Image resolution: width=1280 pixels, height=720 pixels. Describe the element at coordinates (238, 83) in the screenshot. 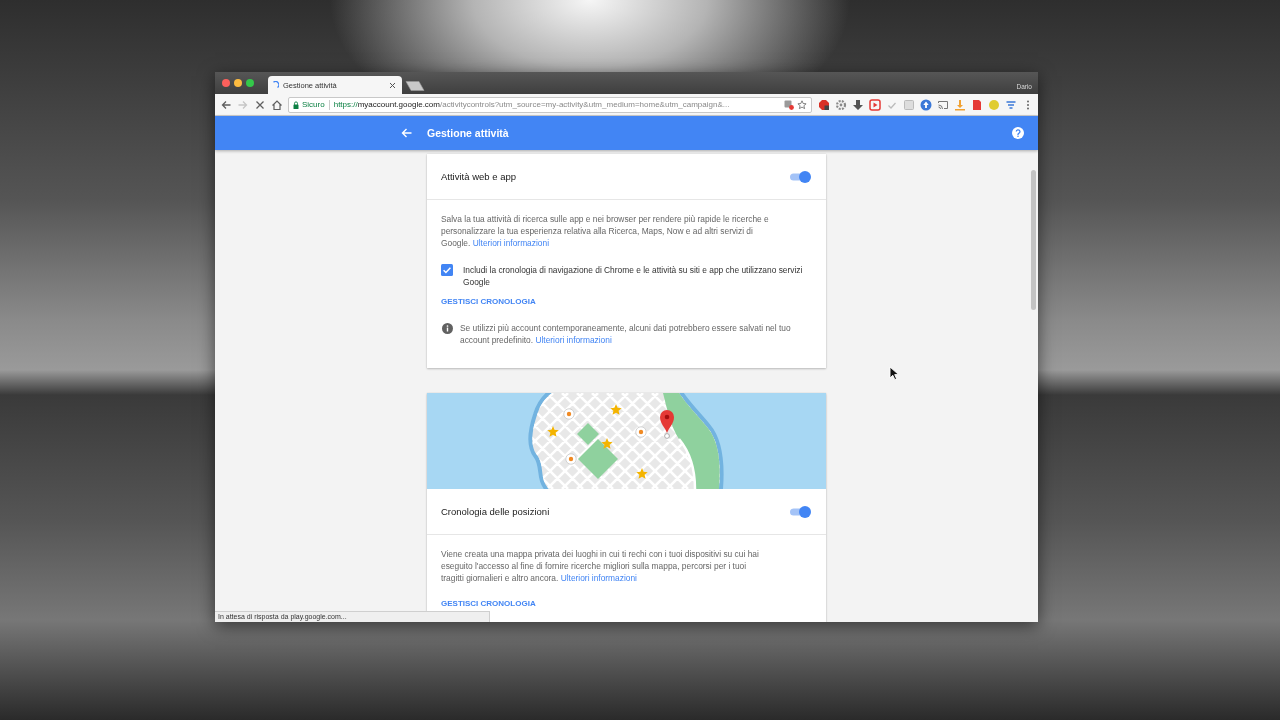

I see `minimize-window-icon` at that location.